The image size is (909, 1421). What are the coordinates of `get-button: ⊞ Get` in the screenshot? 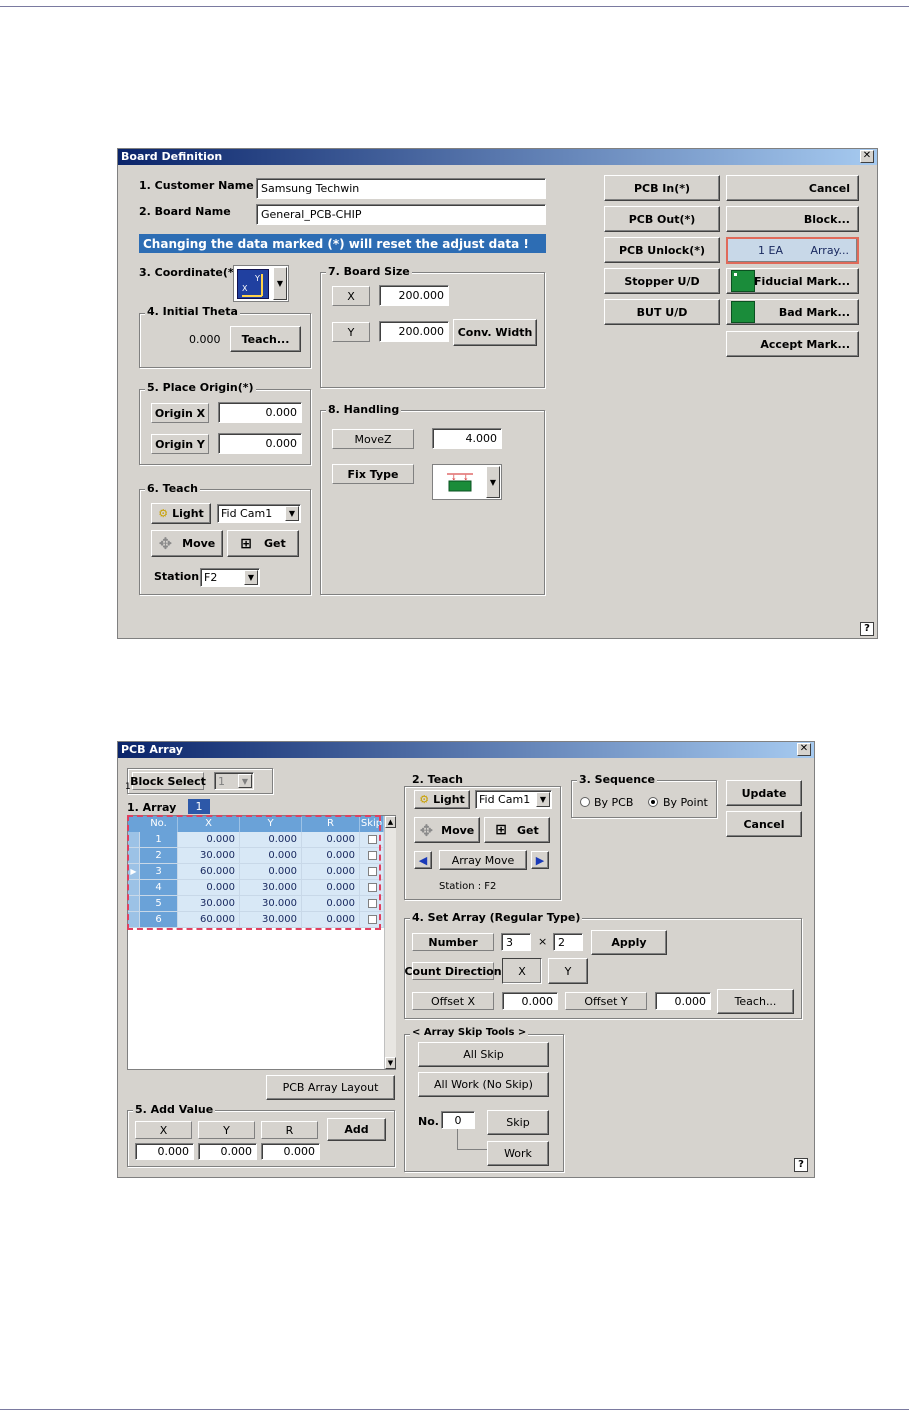 It's located at (263, 543).